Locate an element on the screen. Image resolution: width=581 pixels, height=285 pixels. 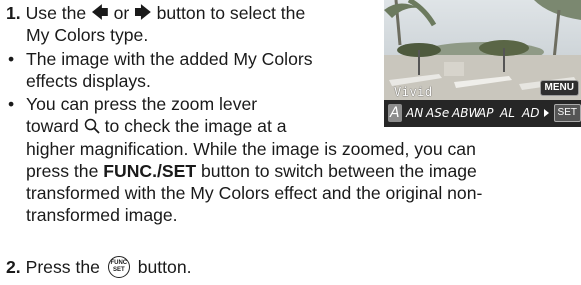
lcd-option: AN is located at coordinates (415, 113).